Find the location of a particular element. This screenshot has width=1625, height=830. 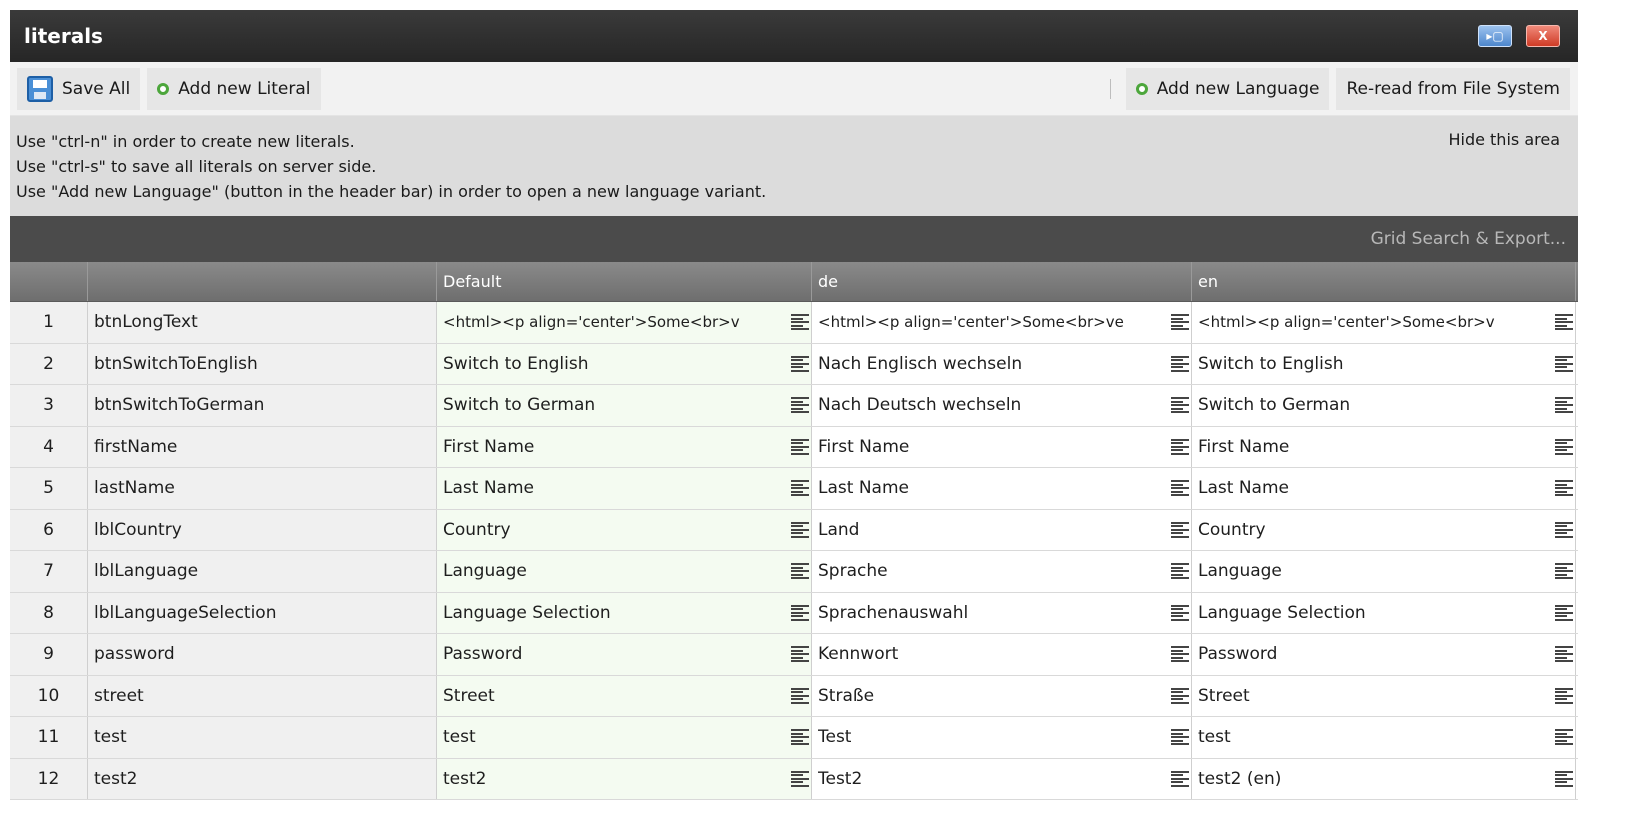

value-cell-default: Last Name is located at coordinates (624, 488).